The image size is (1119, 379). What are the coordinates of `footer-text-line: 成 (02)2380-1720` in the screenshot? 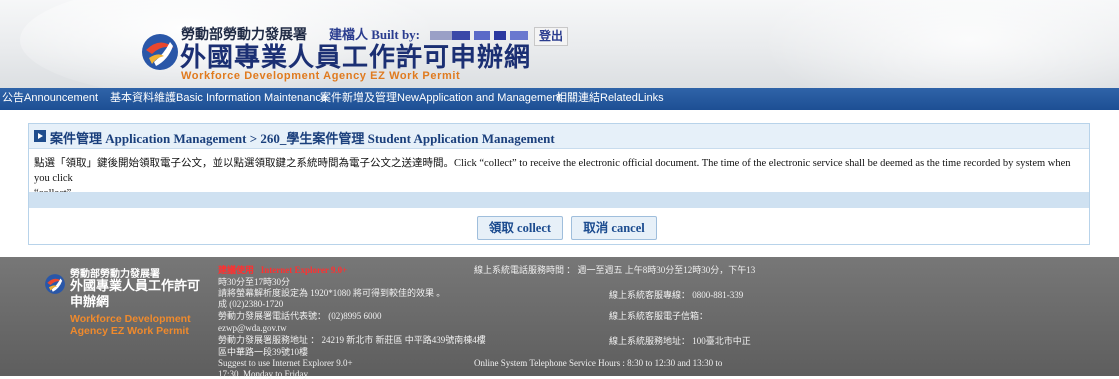 It's located at (251, 304).